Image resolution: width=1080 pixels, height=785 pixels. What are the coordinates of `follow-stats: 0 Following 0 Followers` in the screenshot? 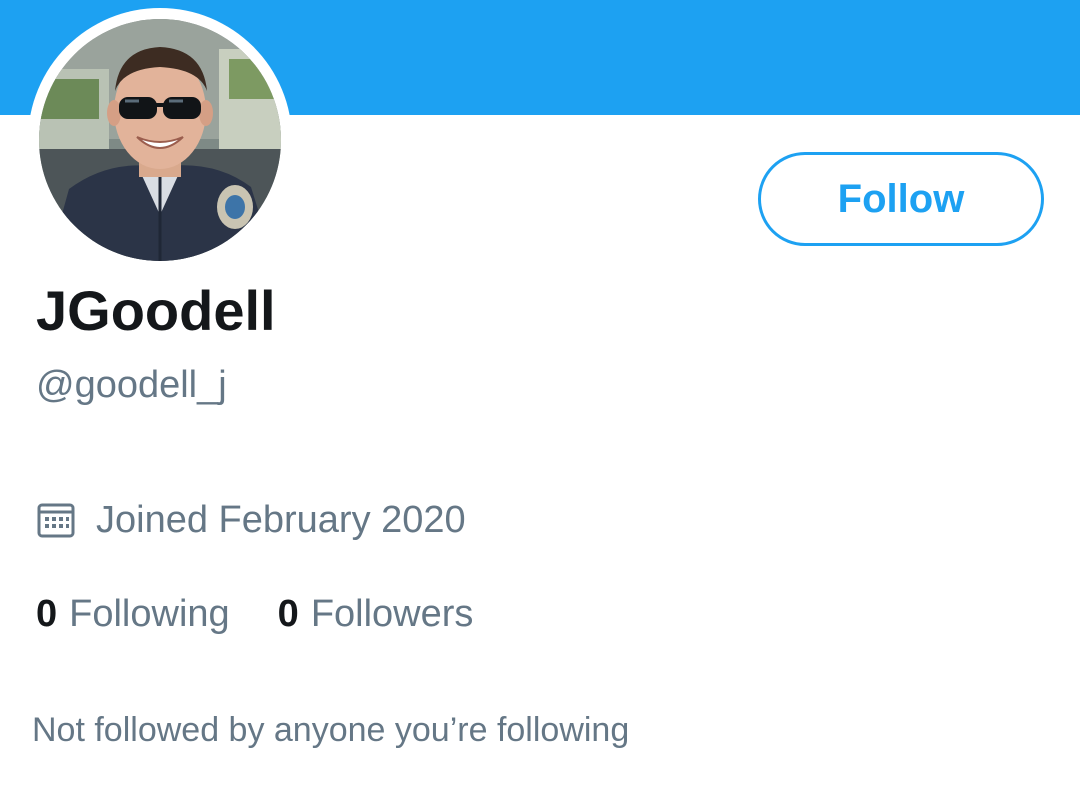 It's located at (254, 614).